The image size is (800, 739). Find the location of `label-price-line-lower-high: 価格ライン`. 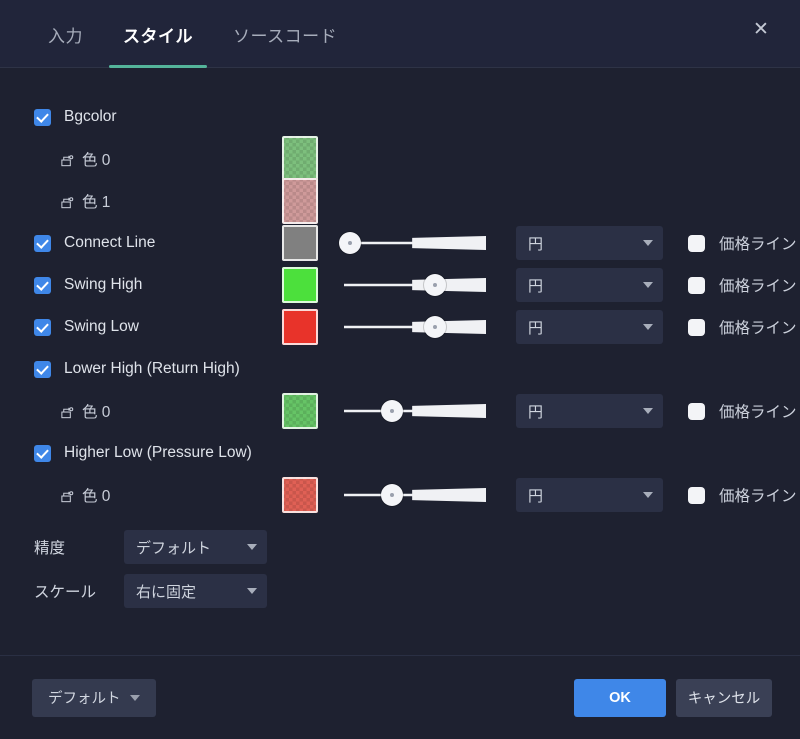

label-price-line-lower-high: 価格ライン is located at coordinates (758, 412).